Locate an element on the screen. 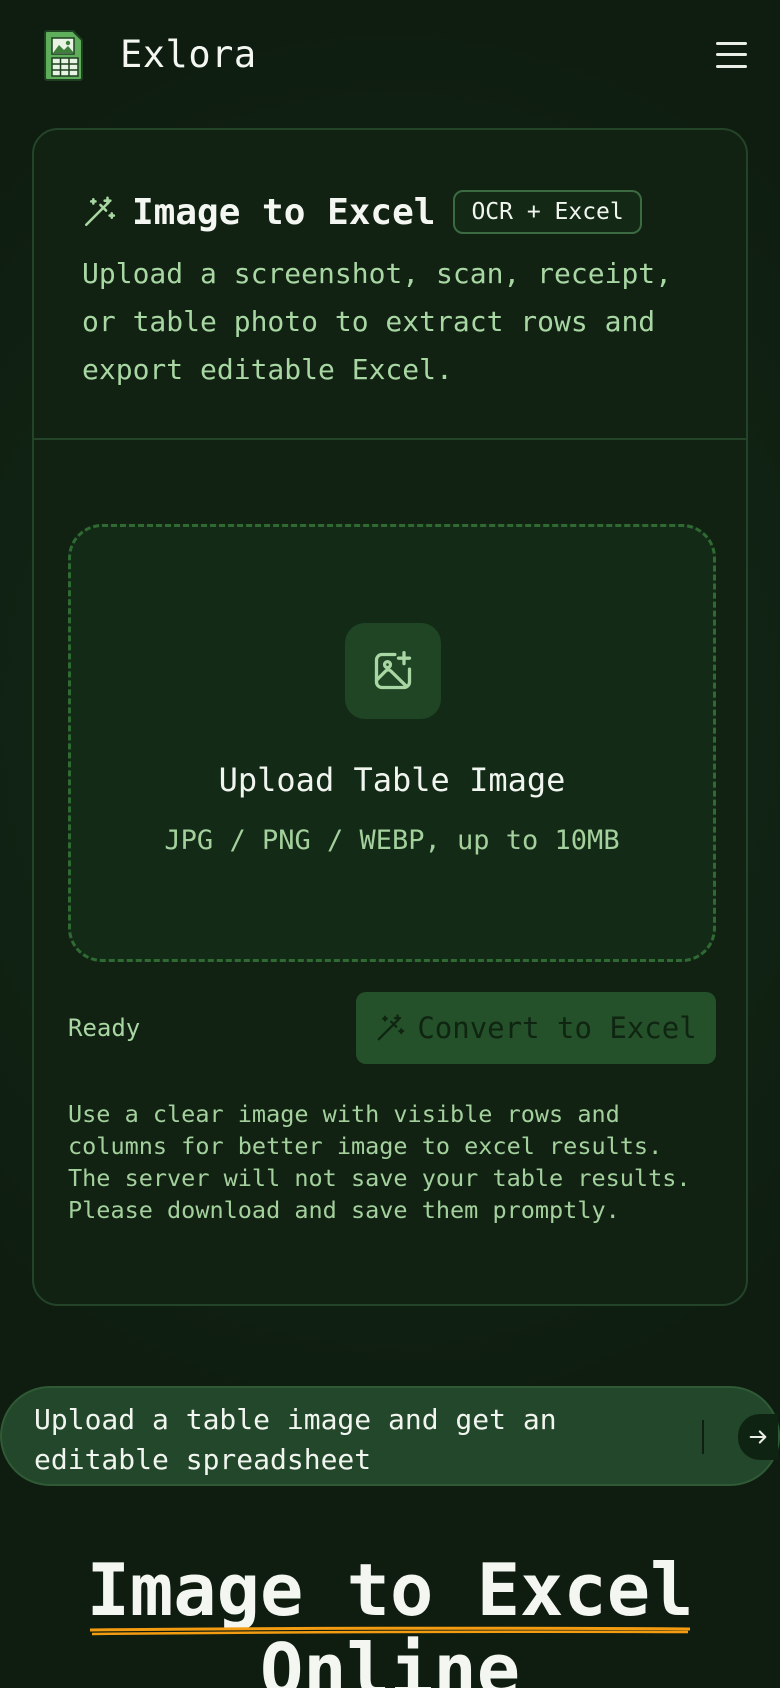 The height and width of the screenshot is (1688, 780). card-title-row: Image to Excel OCR + Excel is located at coordinates (362, 212).